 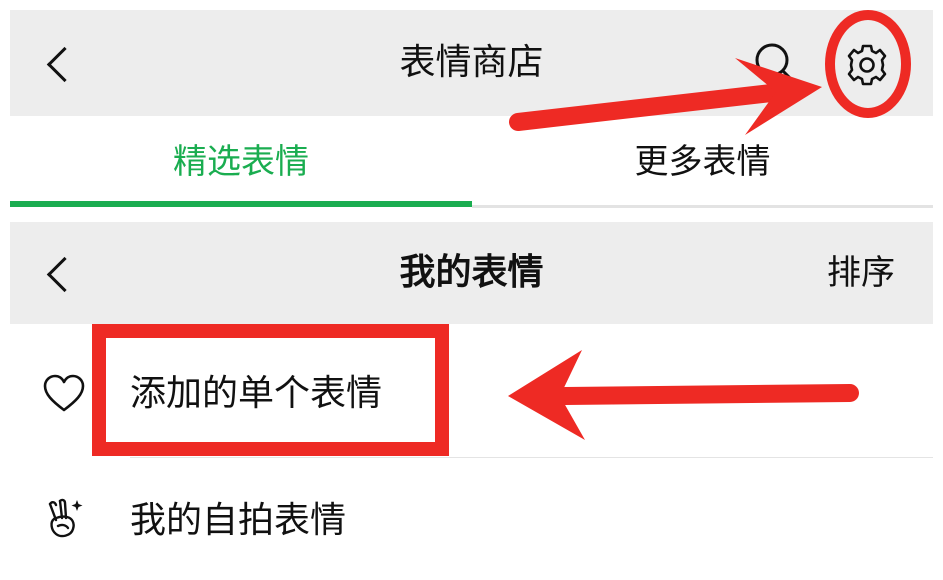 What do you see at coordinates (683, 395) in the screenshot?
I see `arrow-to-list-item-annotation` at bounding box center [683, 395].